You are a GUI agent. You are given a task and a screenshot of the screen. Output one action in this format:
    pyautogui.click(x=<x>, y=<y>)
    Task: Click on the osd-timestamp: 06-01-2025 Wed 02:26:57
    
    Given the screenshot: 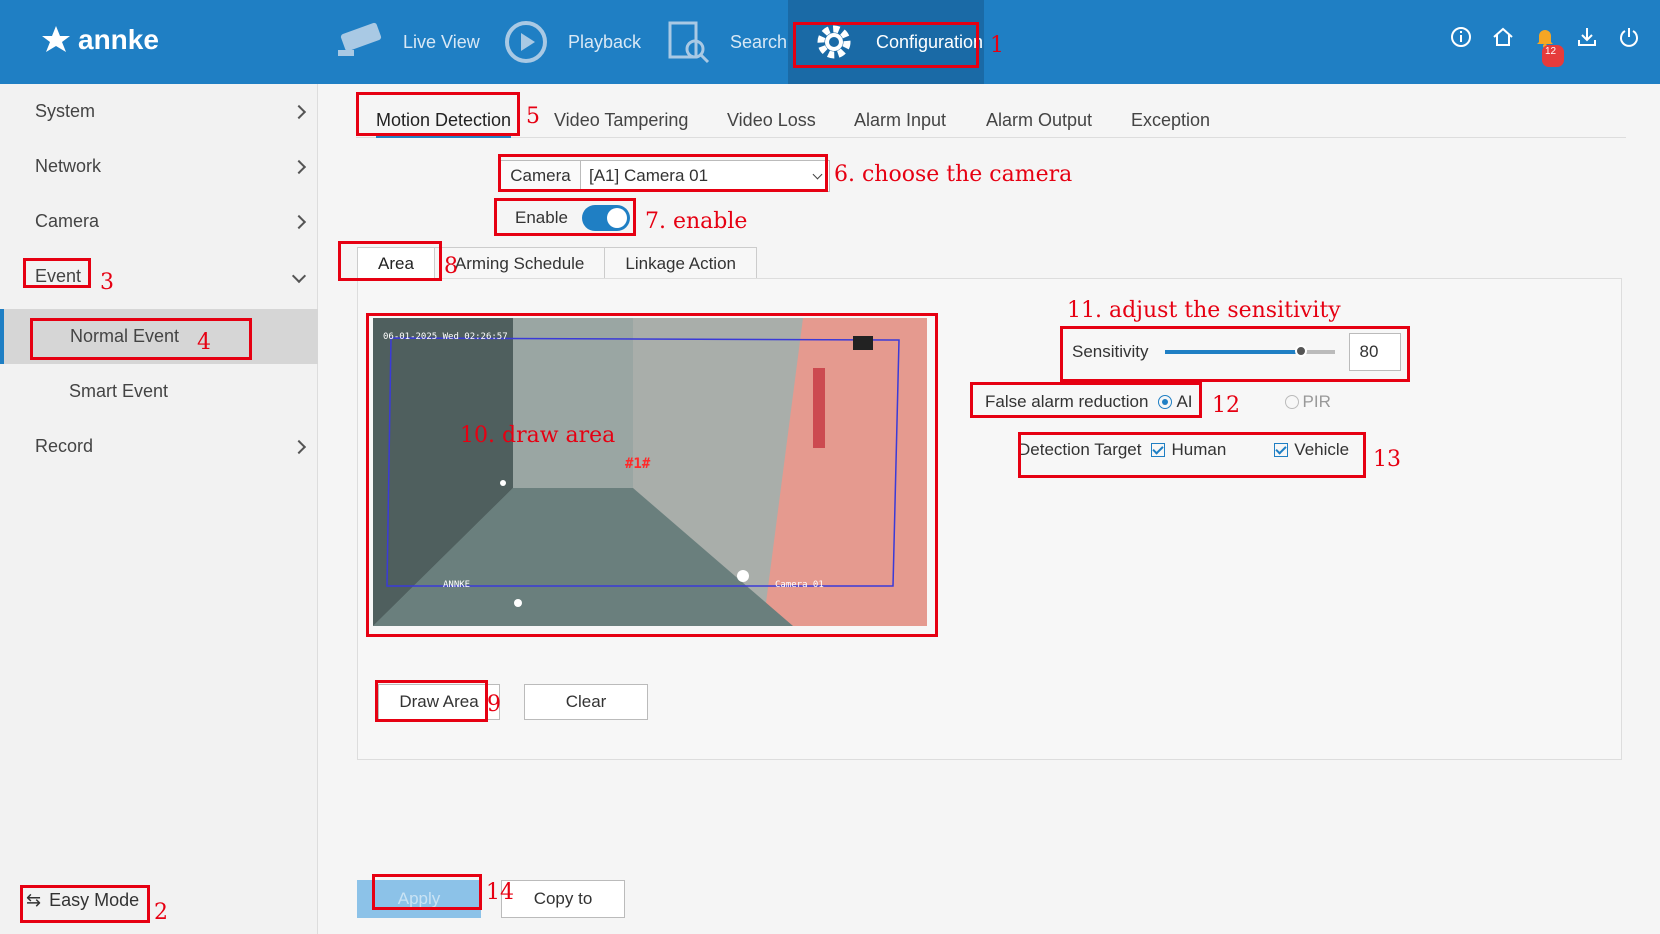 What is the action you would take?
    pyautogui.click(x=445, y=337)
    